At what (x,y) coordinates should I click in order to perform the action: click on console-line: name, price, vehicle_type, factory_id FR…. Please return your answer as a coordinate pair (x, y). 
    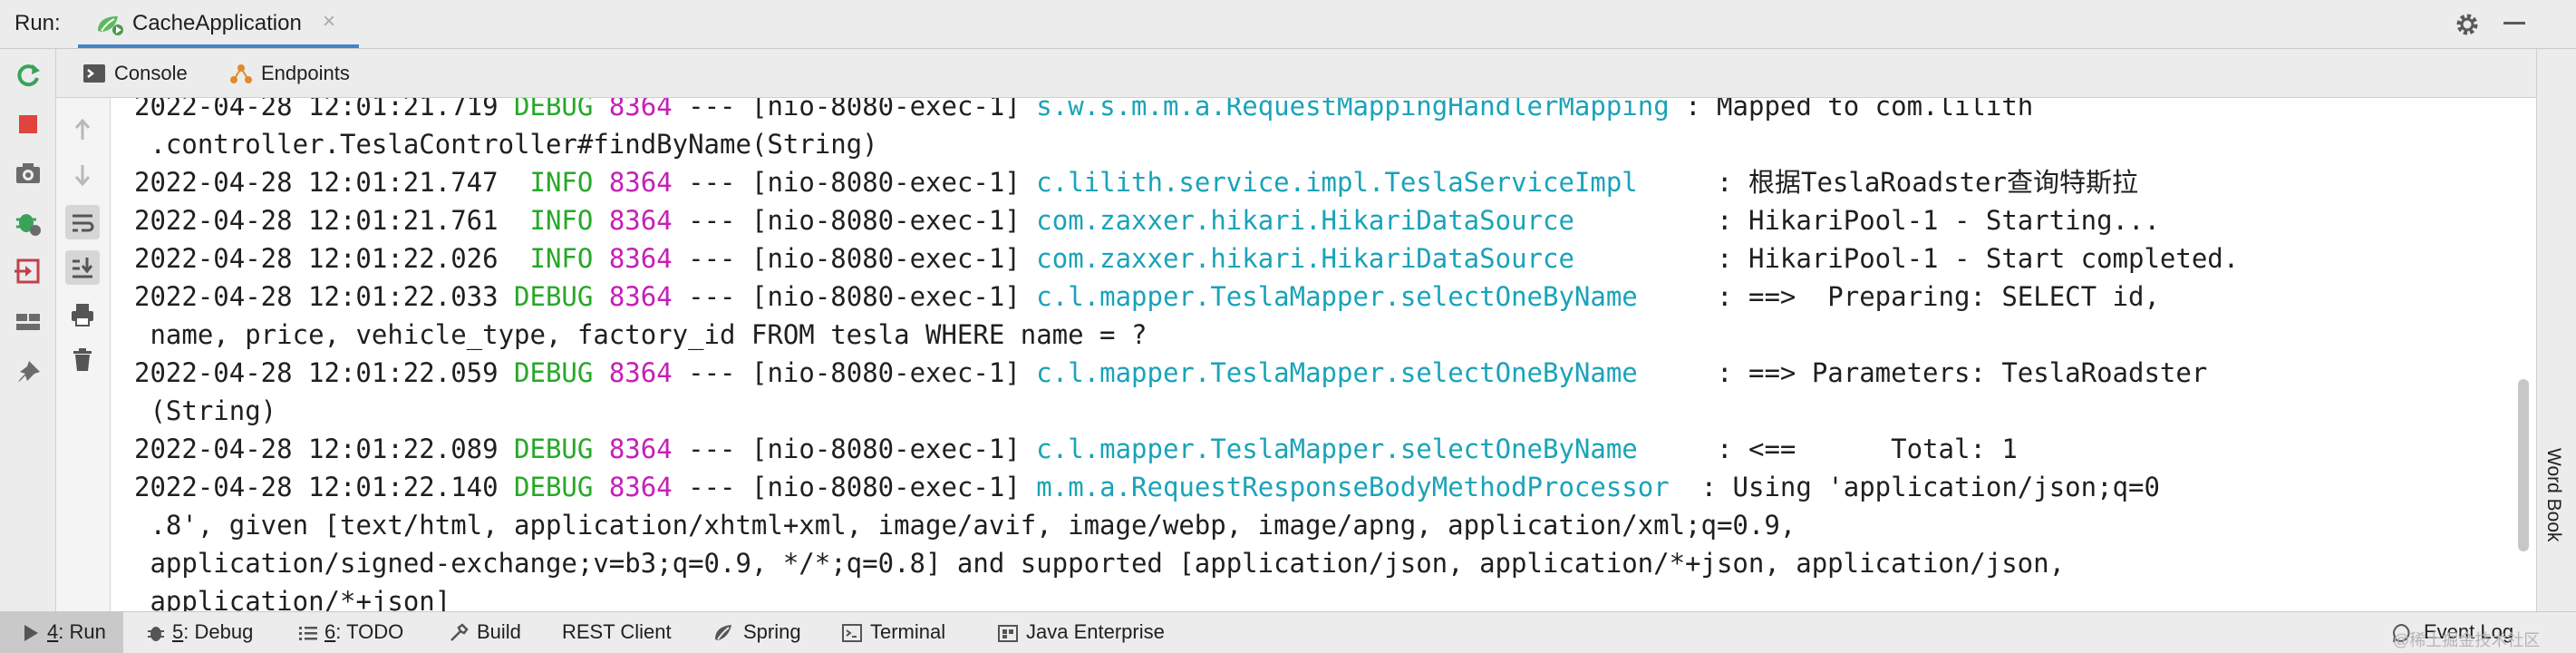
    Looking at the image, I should click on (1186, 335).